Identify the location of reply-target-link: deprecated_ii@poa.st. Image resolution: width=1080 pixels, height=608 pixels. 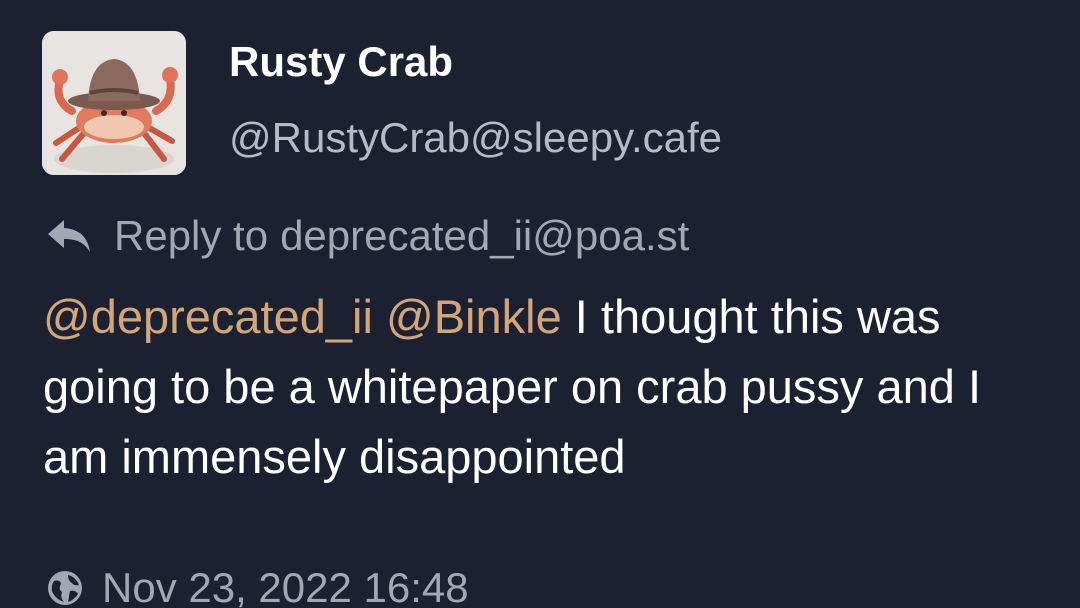
(484, 236).